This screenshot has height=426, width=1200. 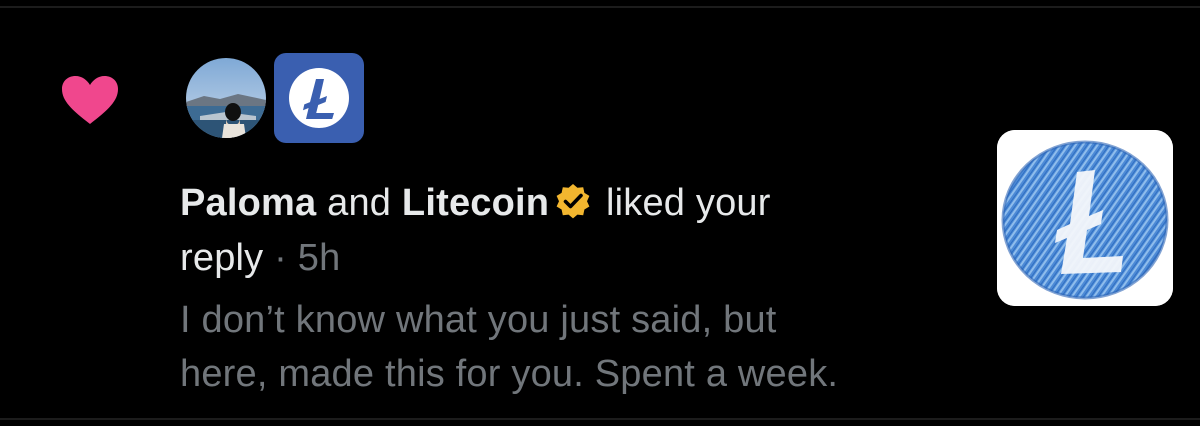 I want to click on reply-line-2: here, made this for you. Spent a week., so click(x=509, y=374).